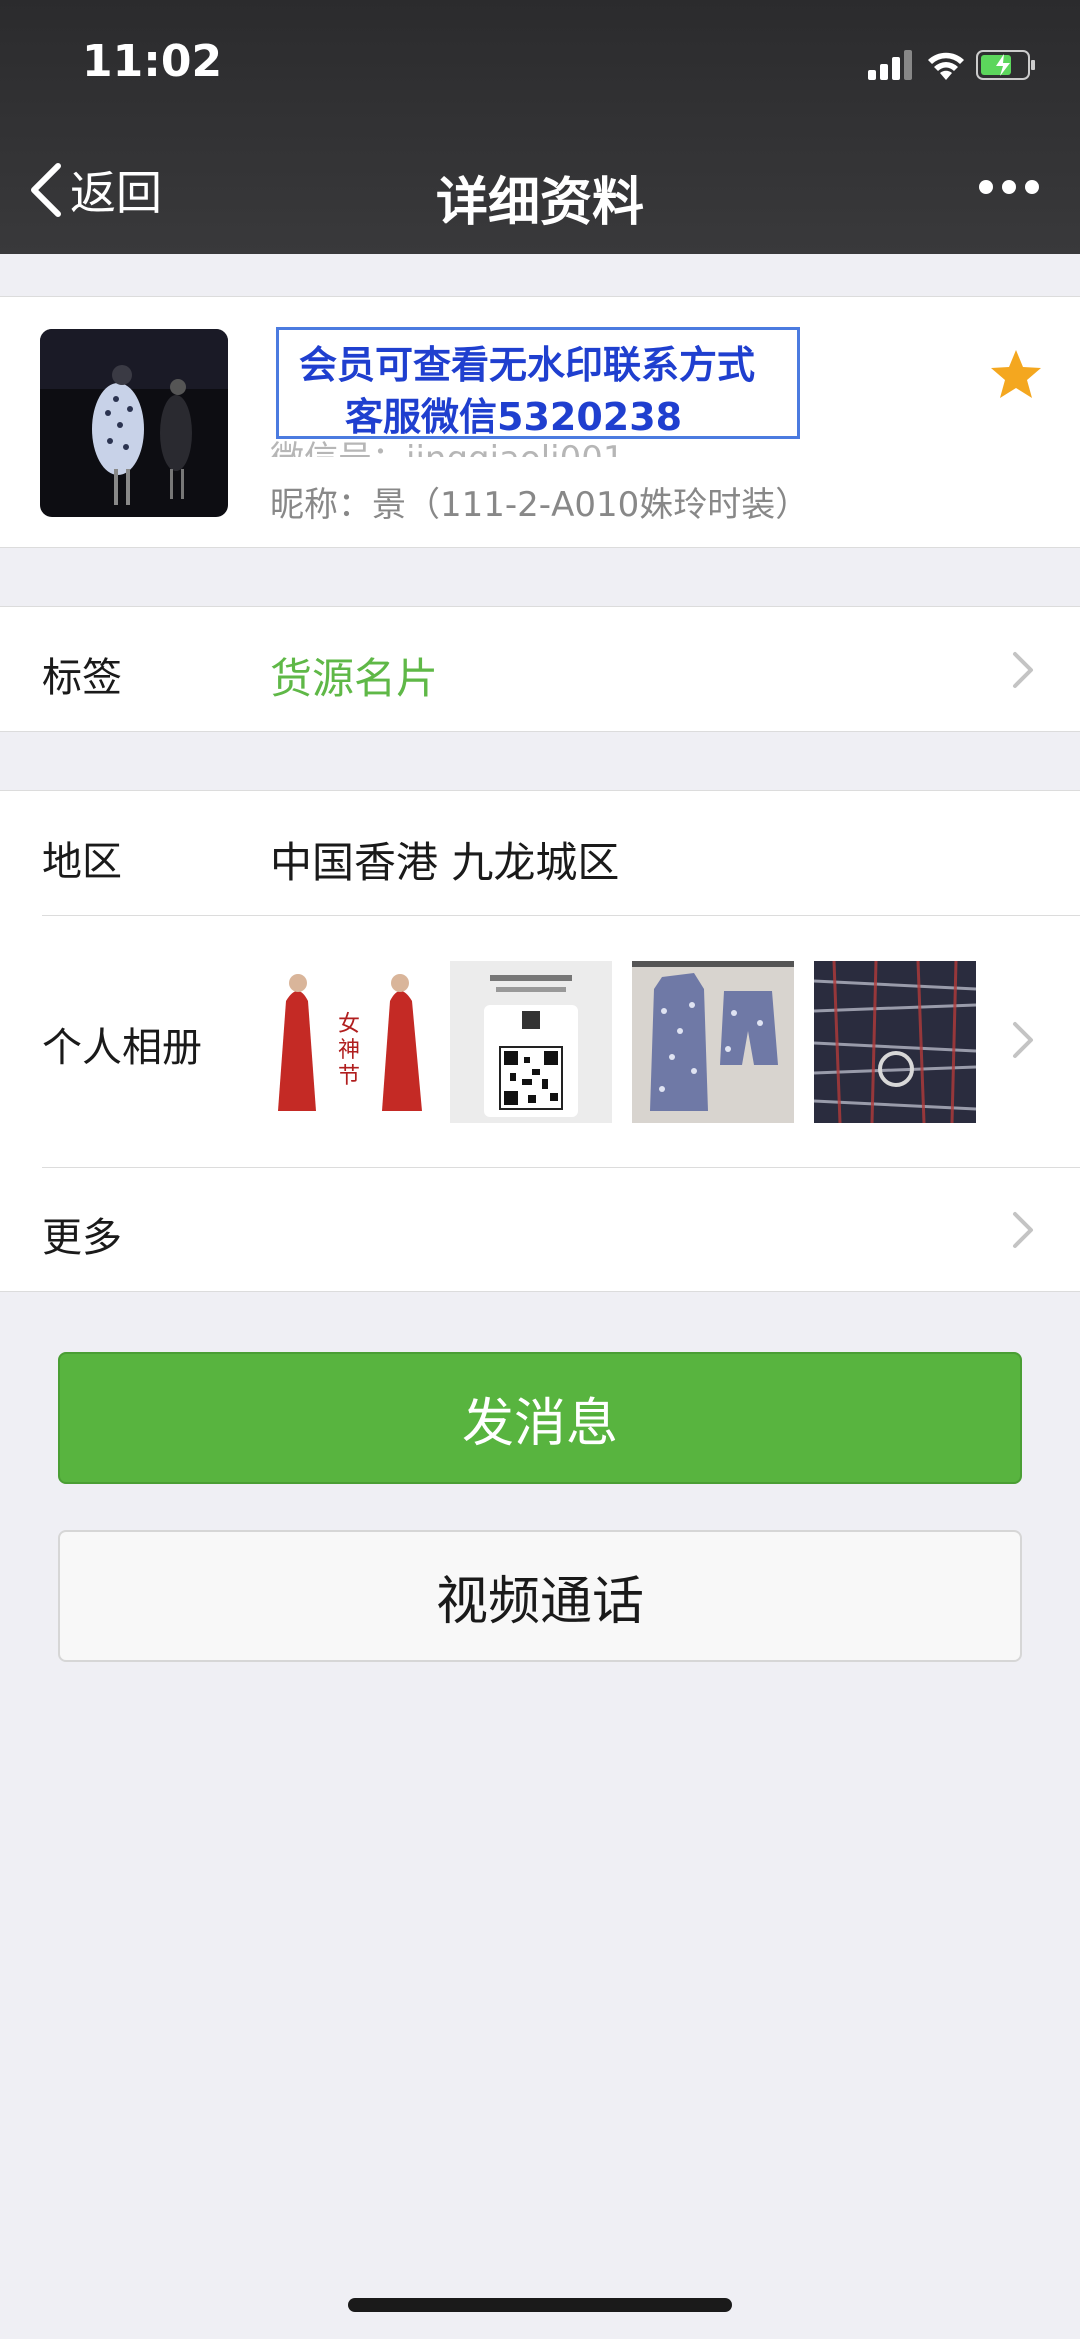 This screenshot has height=2339, width=1080. Describe the element at coordinates (539, 203) in the screenshot. I see `page-title: 详细资料` at that location.